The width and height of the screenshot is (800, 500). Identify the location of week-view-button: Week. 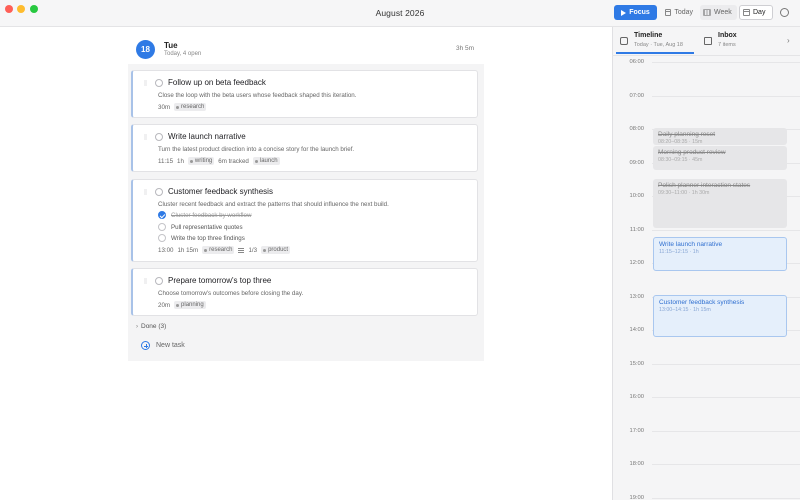
(718, 12).